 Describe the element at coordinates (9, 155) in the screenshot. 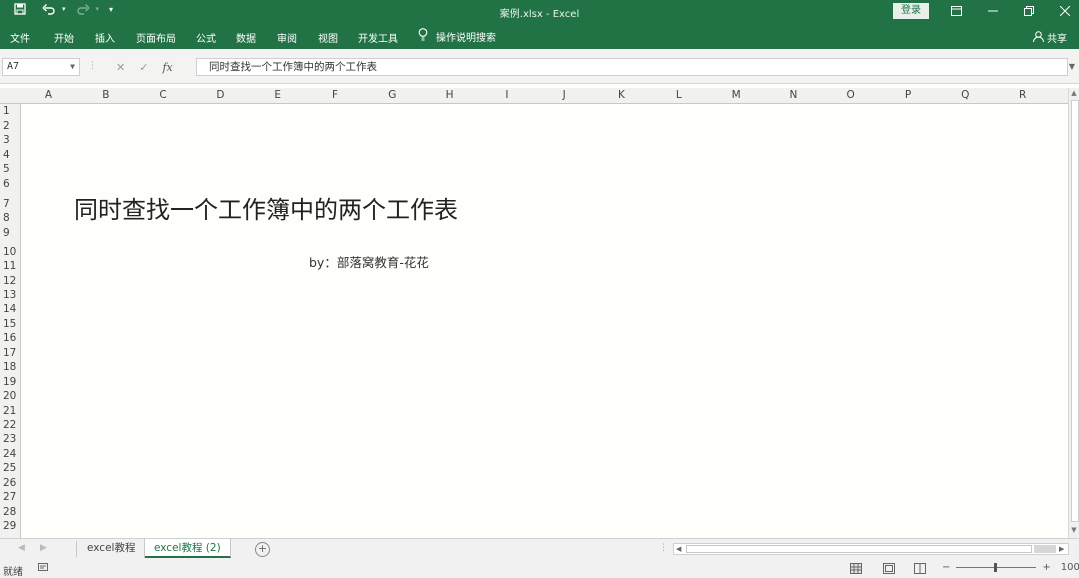

I see `row-header-4: 4` at that location.